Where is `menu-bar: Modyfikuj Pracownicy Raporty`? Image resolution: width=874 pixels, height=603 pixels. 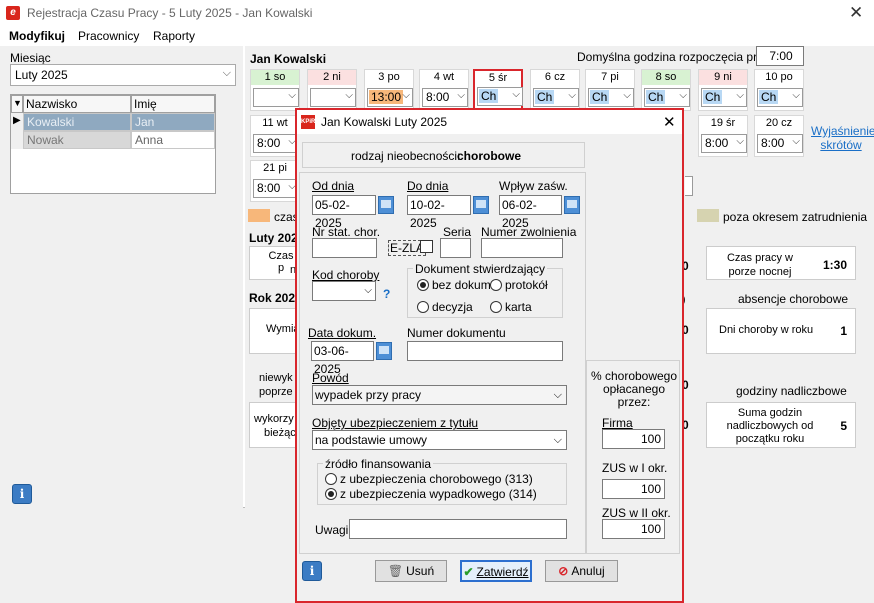
menu-bar: Modyfikuj Pracownicy Raporty is located at coordinates (437, 36).